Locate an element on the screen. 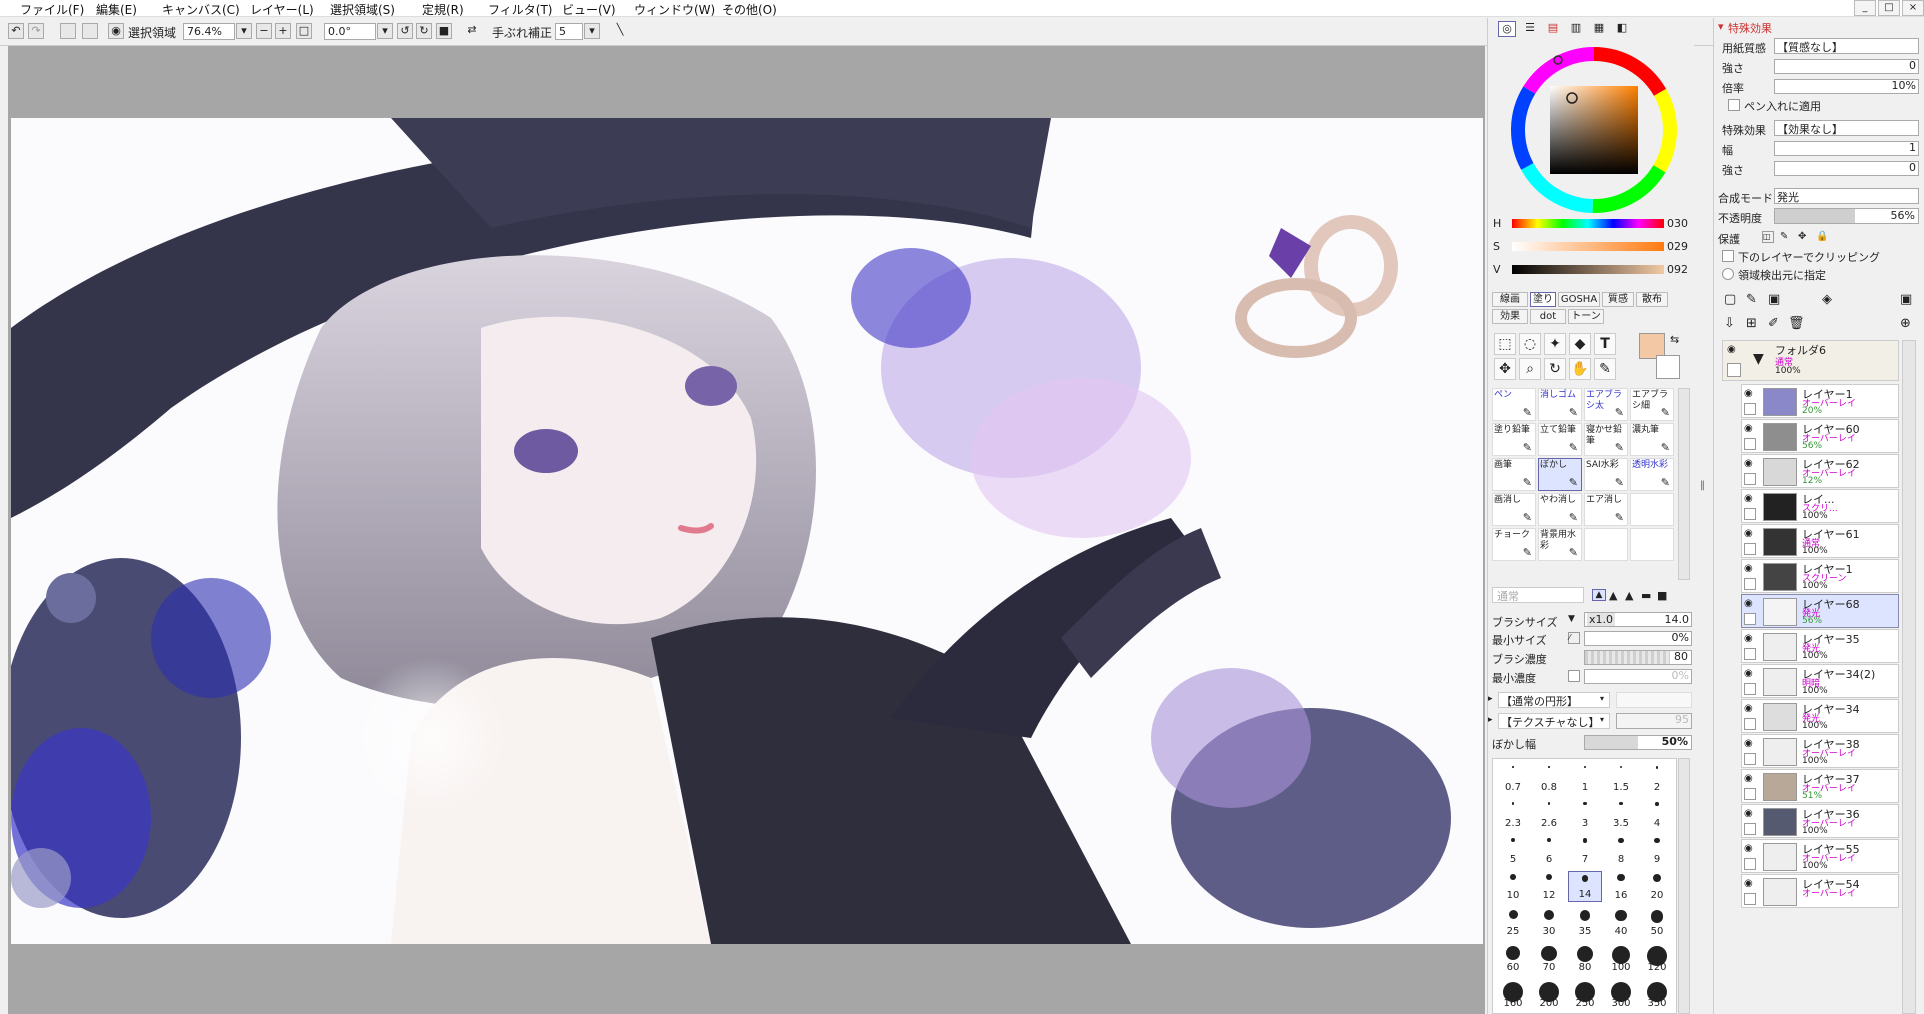  brush-size-field: x1.0 14.0 is located at coordinates (1638, 619).